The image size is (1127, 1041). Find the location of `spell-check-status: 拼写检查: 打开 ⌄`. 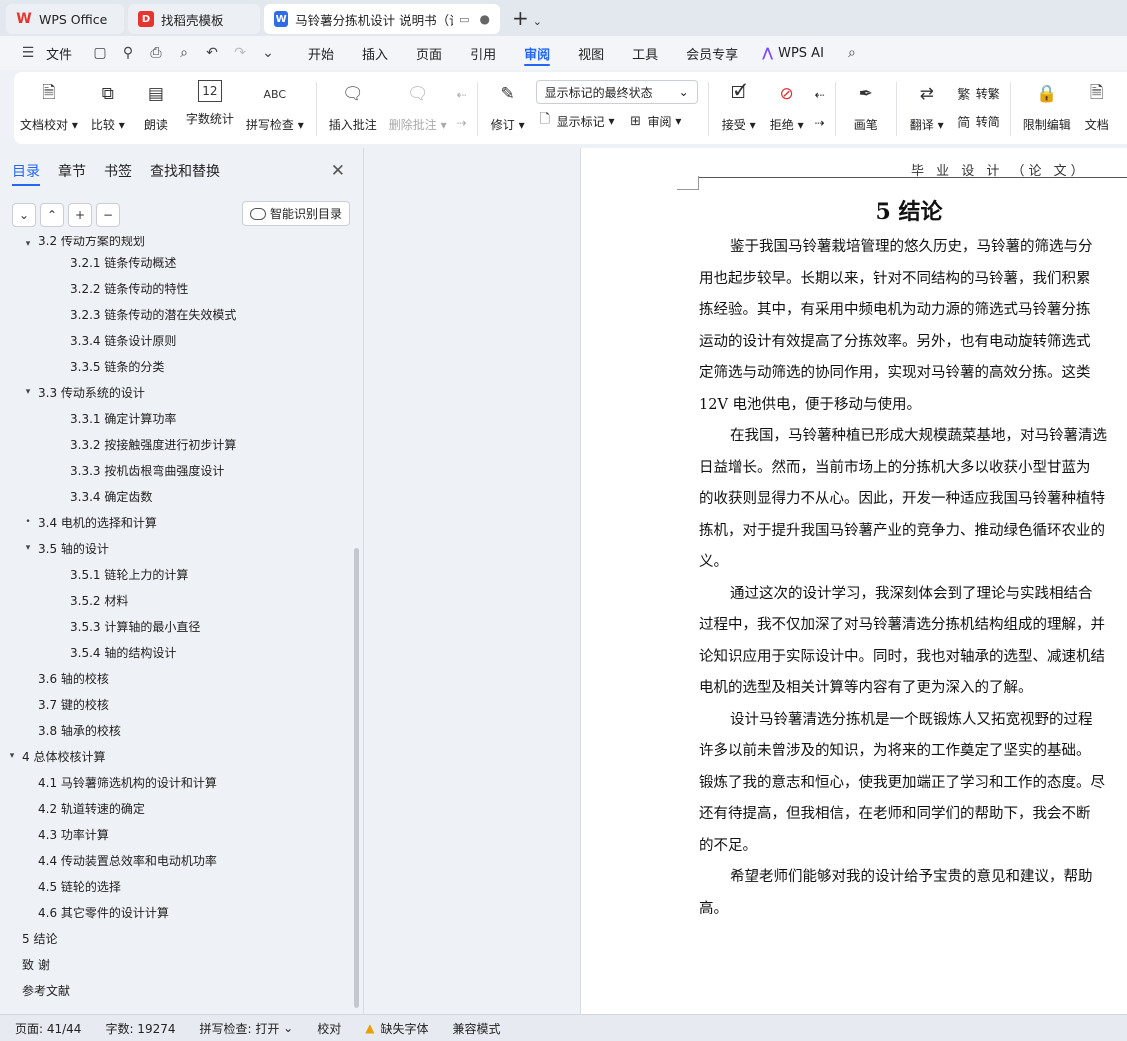

spell-check-status: 拼写检查: 打开 ⌄ is located at coordinates (247, 1028).